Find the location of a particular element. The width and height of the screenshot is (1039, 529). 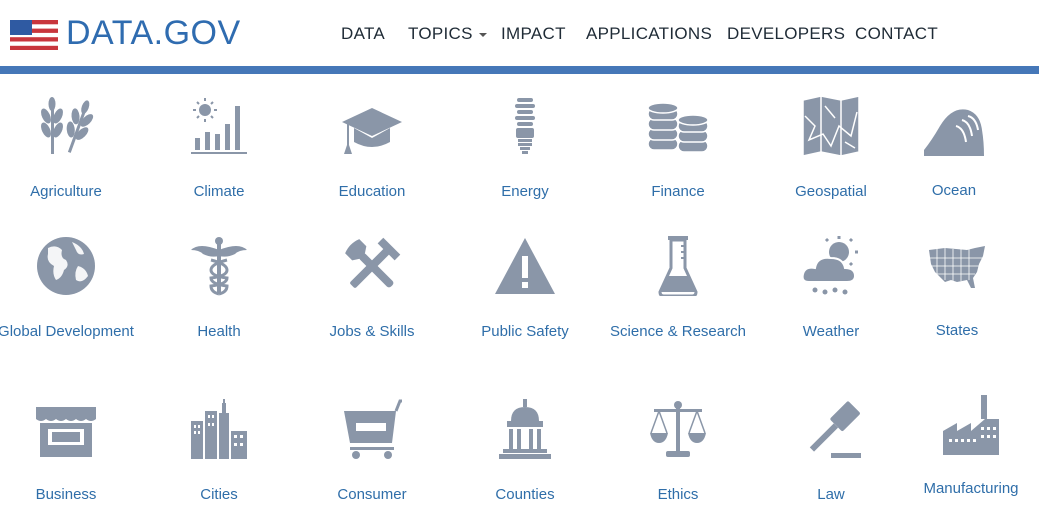

topic-label: Health is located at coordinates (219, 331).